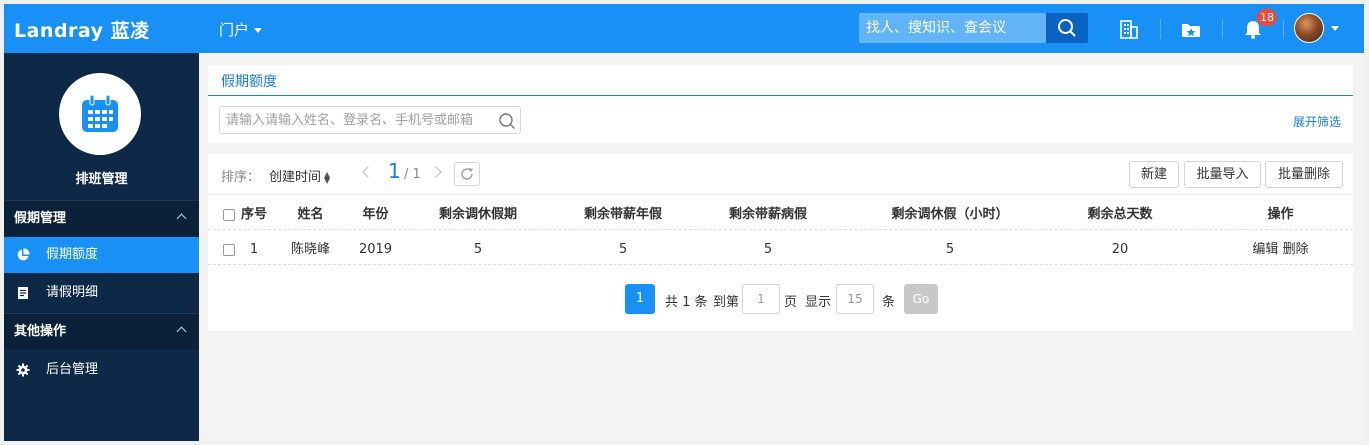 The width and height of the screenshot is (1369, 445). Describe the element at coordinates (72, 369) in the screenshot. I see `sidebar-item-label: 后台管理` at that location.